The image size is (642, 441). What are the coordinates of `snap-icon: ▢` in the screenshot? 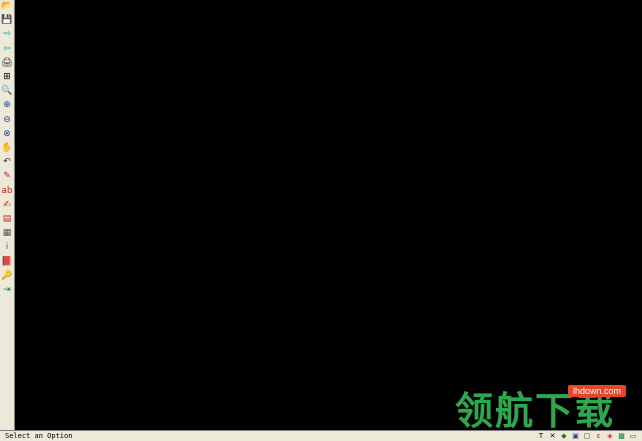 It's located at (587, 436).